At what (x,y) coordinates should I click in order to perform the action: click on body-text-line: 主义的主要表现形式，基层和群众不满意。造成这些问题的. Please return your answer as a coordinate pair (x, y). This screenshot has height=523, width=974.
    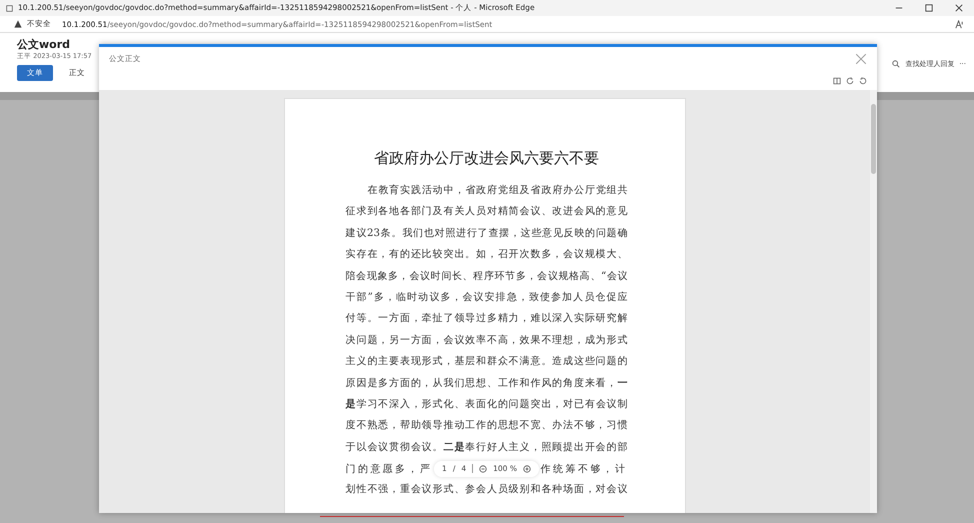
    Looking at the image, I should click on (487, 362).